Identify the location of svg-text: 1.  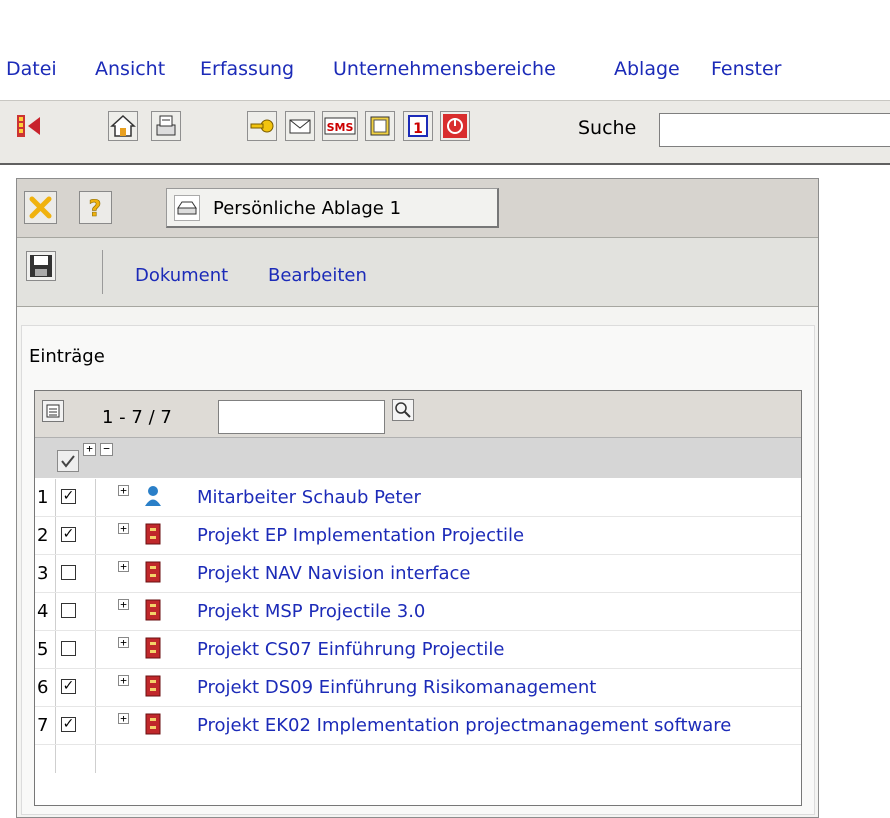
(418, 129).